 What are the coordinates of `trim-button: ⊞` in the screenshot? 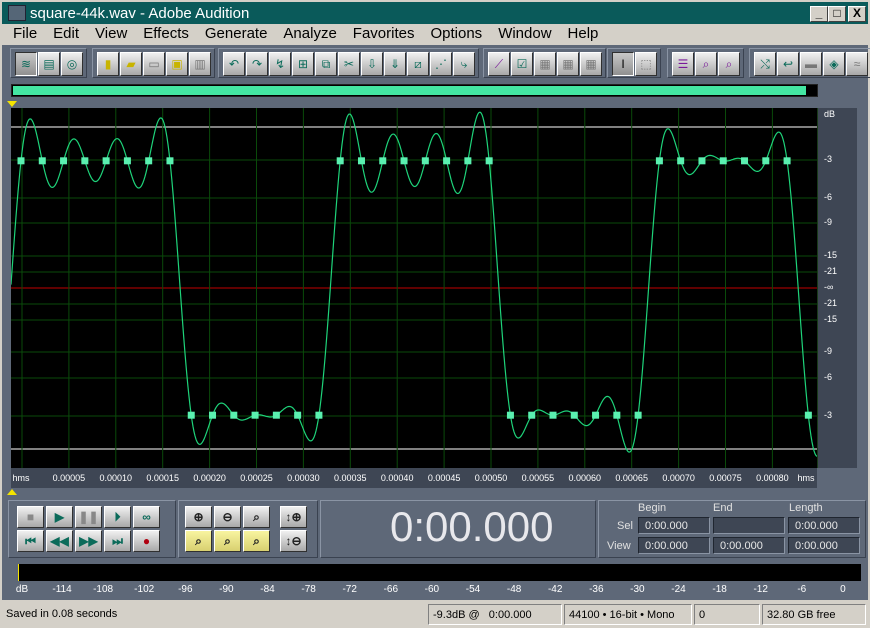 It's located at (303, 64).